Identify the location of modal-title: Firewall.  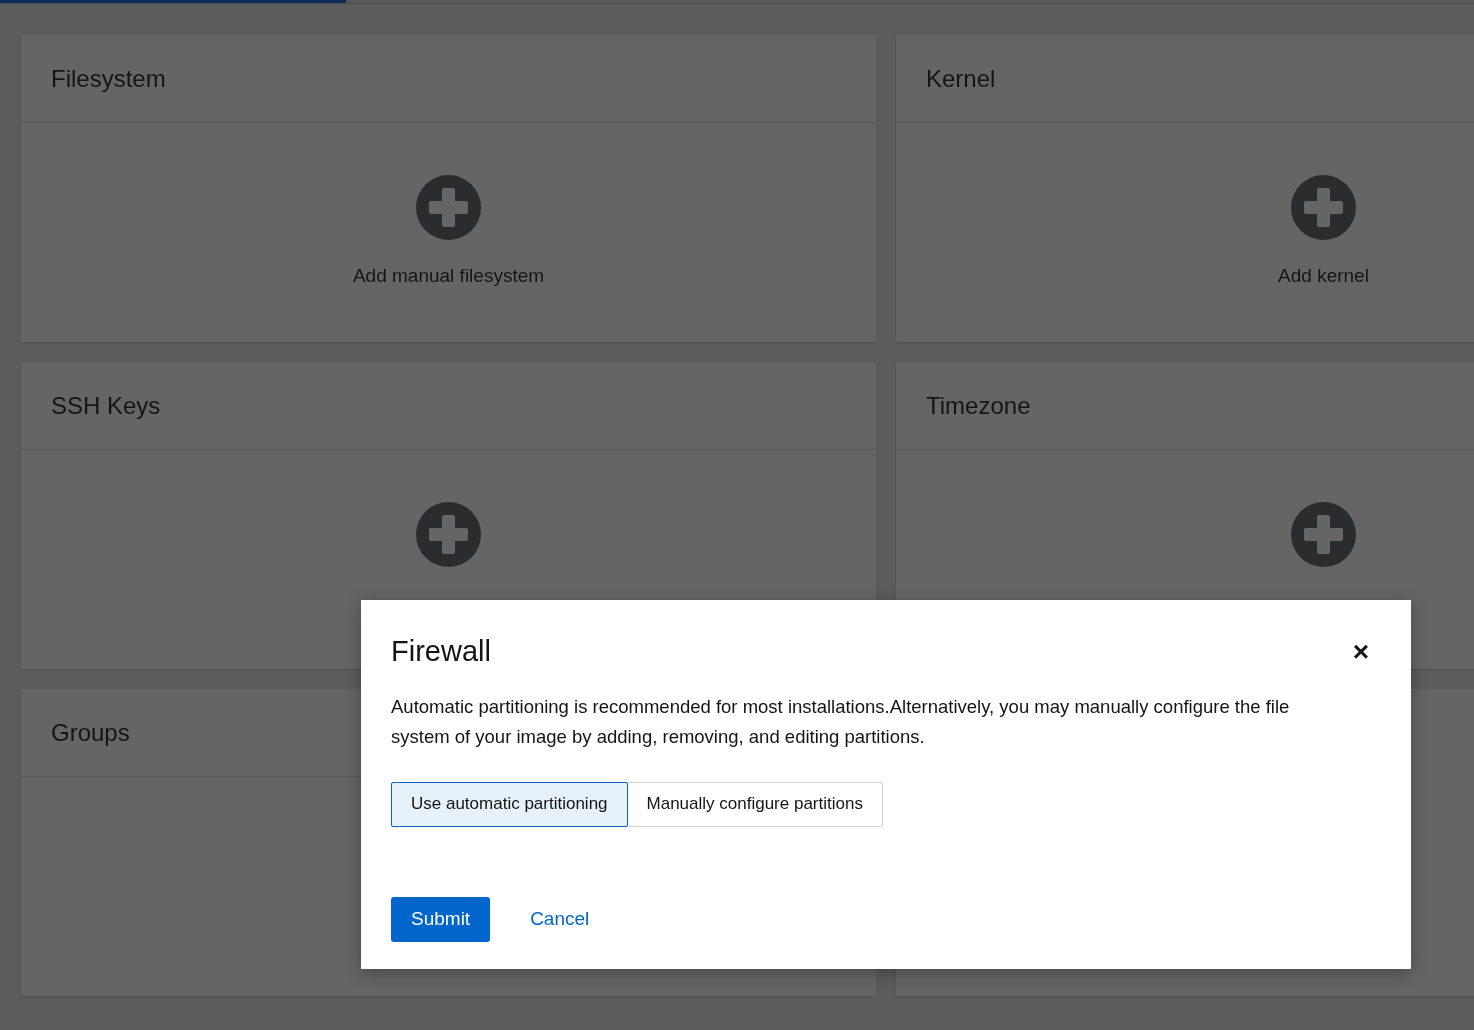
(441, 651).